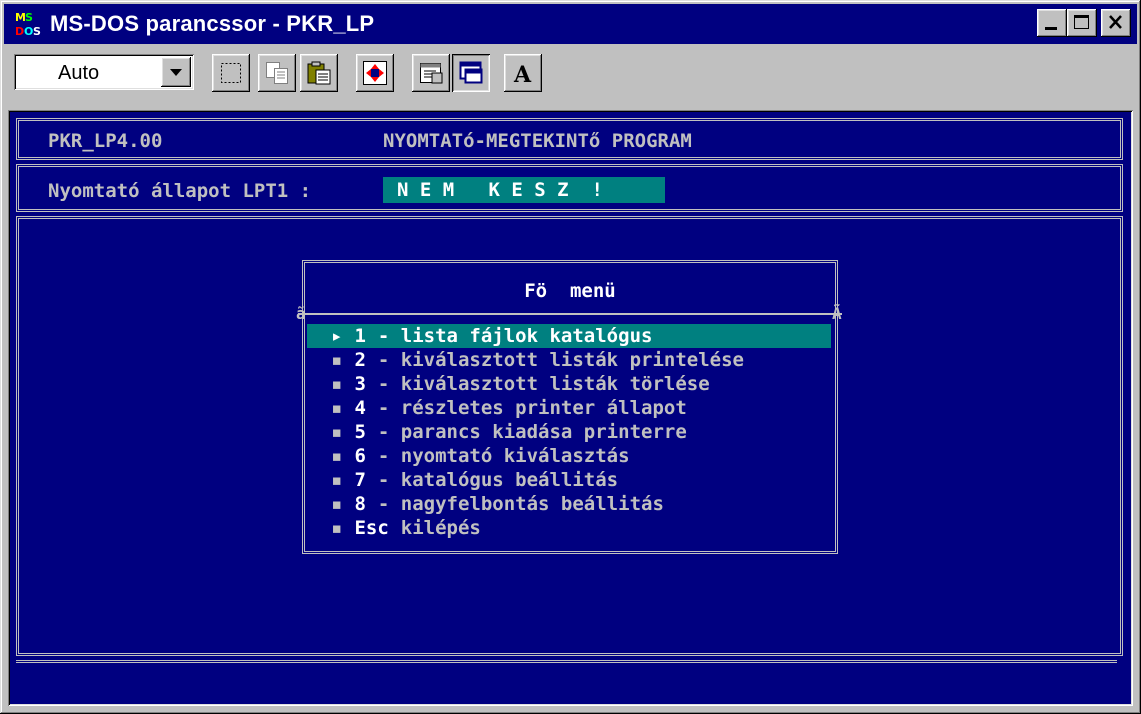 This screenshot has height=714, width=1141. Describe the element at coordinates (532, 408) in the screenshot. I see `menu-item-label: - részletes printer állapot` at that location.